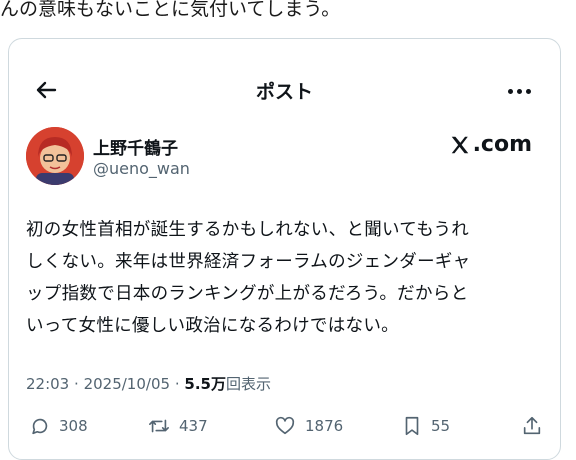 The height and width of the screenshot is (460, 576). Describe the element at coordinates (459, 144) in the screenshot. I see `x-logo-icon` at that location.